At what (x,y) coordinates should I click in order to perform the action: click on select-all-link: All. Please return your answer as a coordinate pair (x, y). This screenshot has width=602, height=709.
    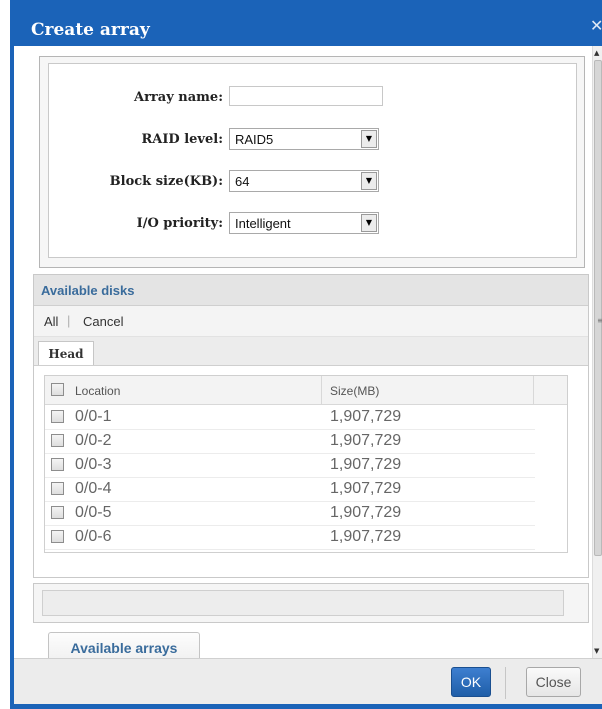
    Looking at the image, I should click on (51, 321).